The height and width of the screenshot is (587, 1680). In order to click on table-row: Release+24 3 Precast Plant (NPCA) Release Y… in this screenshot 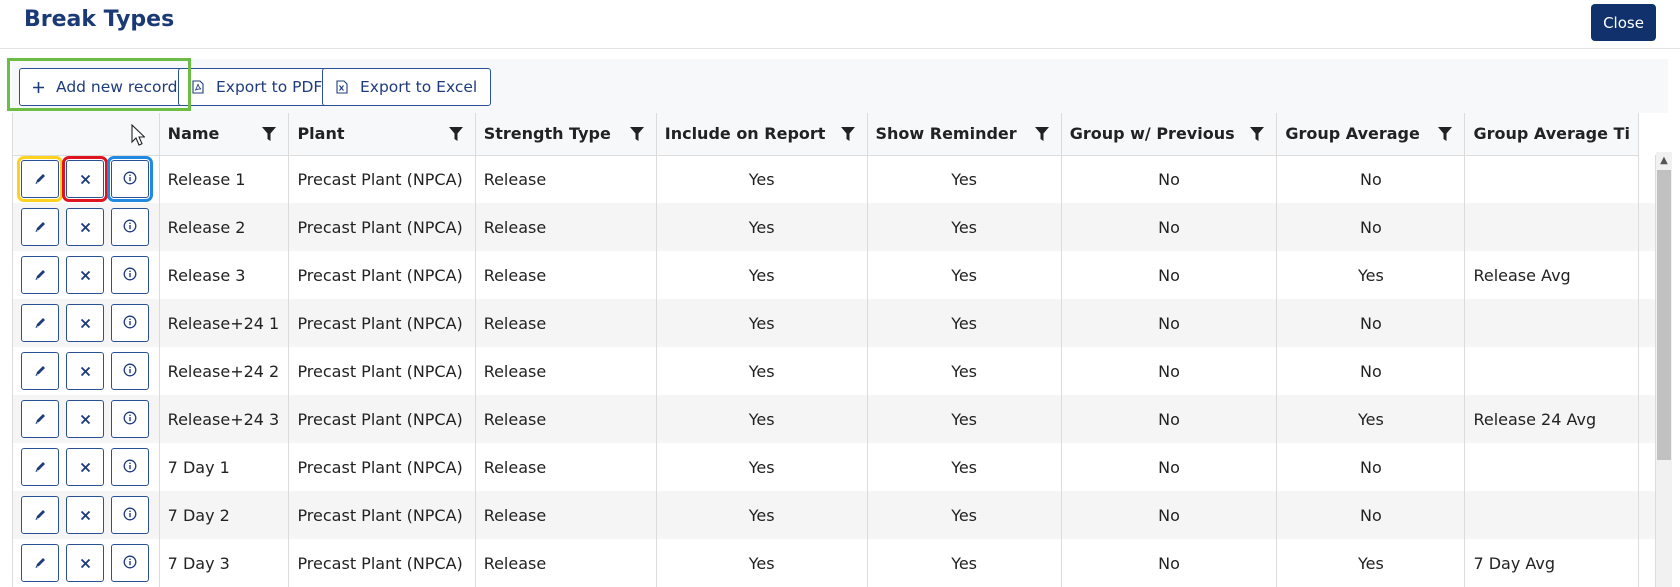, I will do `click(834, 419)`.